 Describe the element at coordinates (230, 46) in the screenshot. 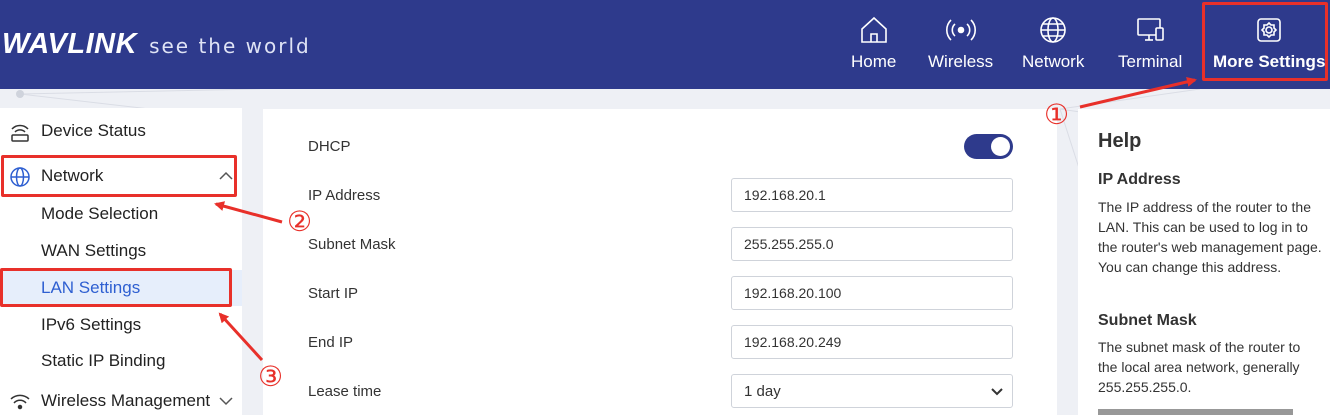

I see `brand-tagline: see the world` at that location.